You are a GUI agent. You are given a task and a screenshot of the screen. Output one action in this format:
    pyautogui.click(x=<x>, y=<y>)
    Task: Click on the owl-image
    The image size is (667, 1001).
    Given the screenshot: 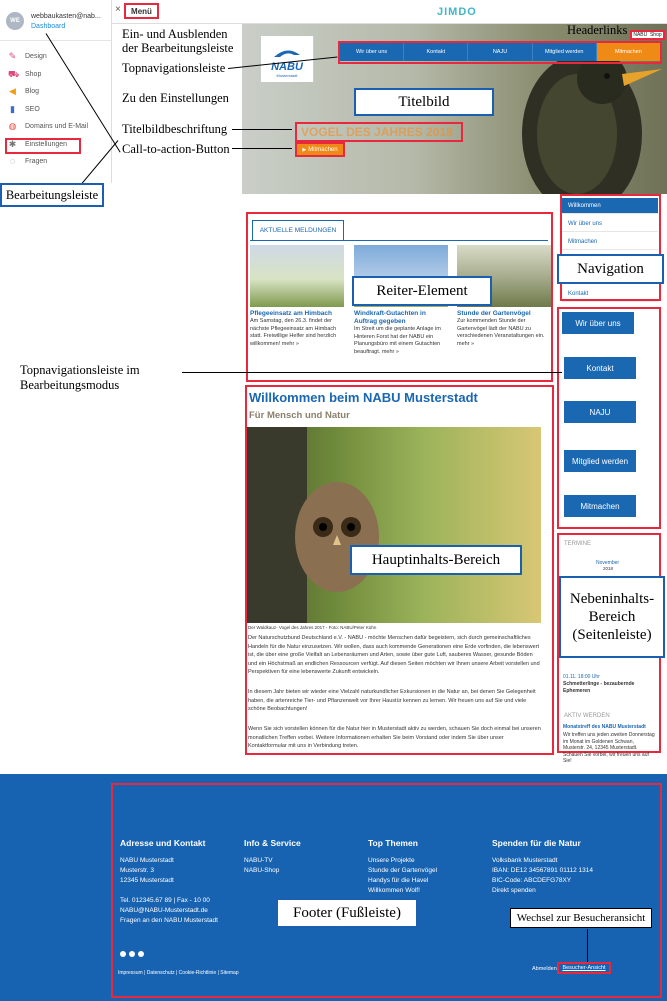 What is the action you would take?
    pyautogui.click(x=394, y=525)
    